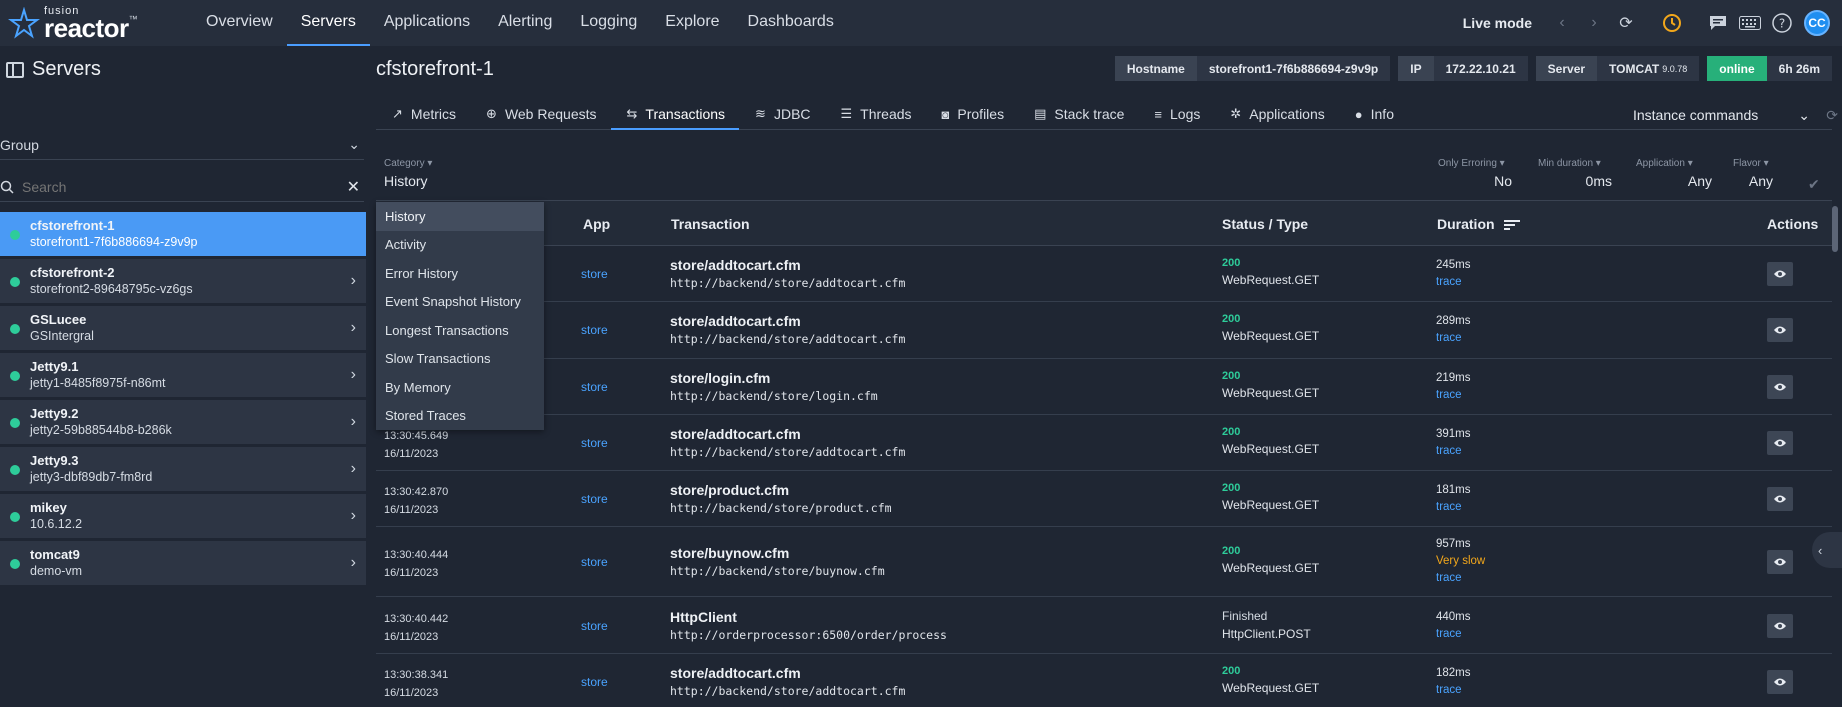 The image size is (1842, 707). What do you see at coordinates (710, 224) in the screenshot?
I see `column-transaction: Transaction` at bounding box center [710, 224].